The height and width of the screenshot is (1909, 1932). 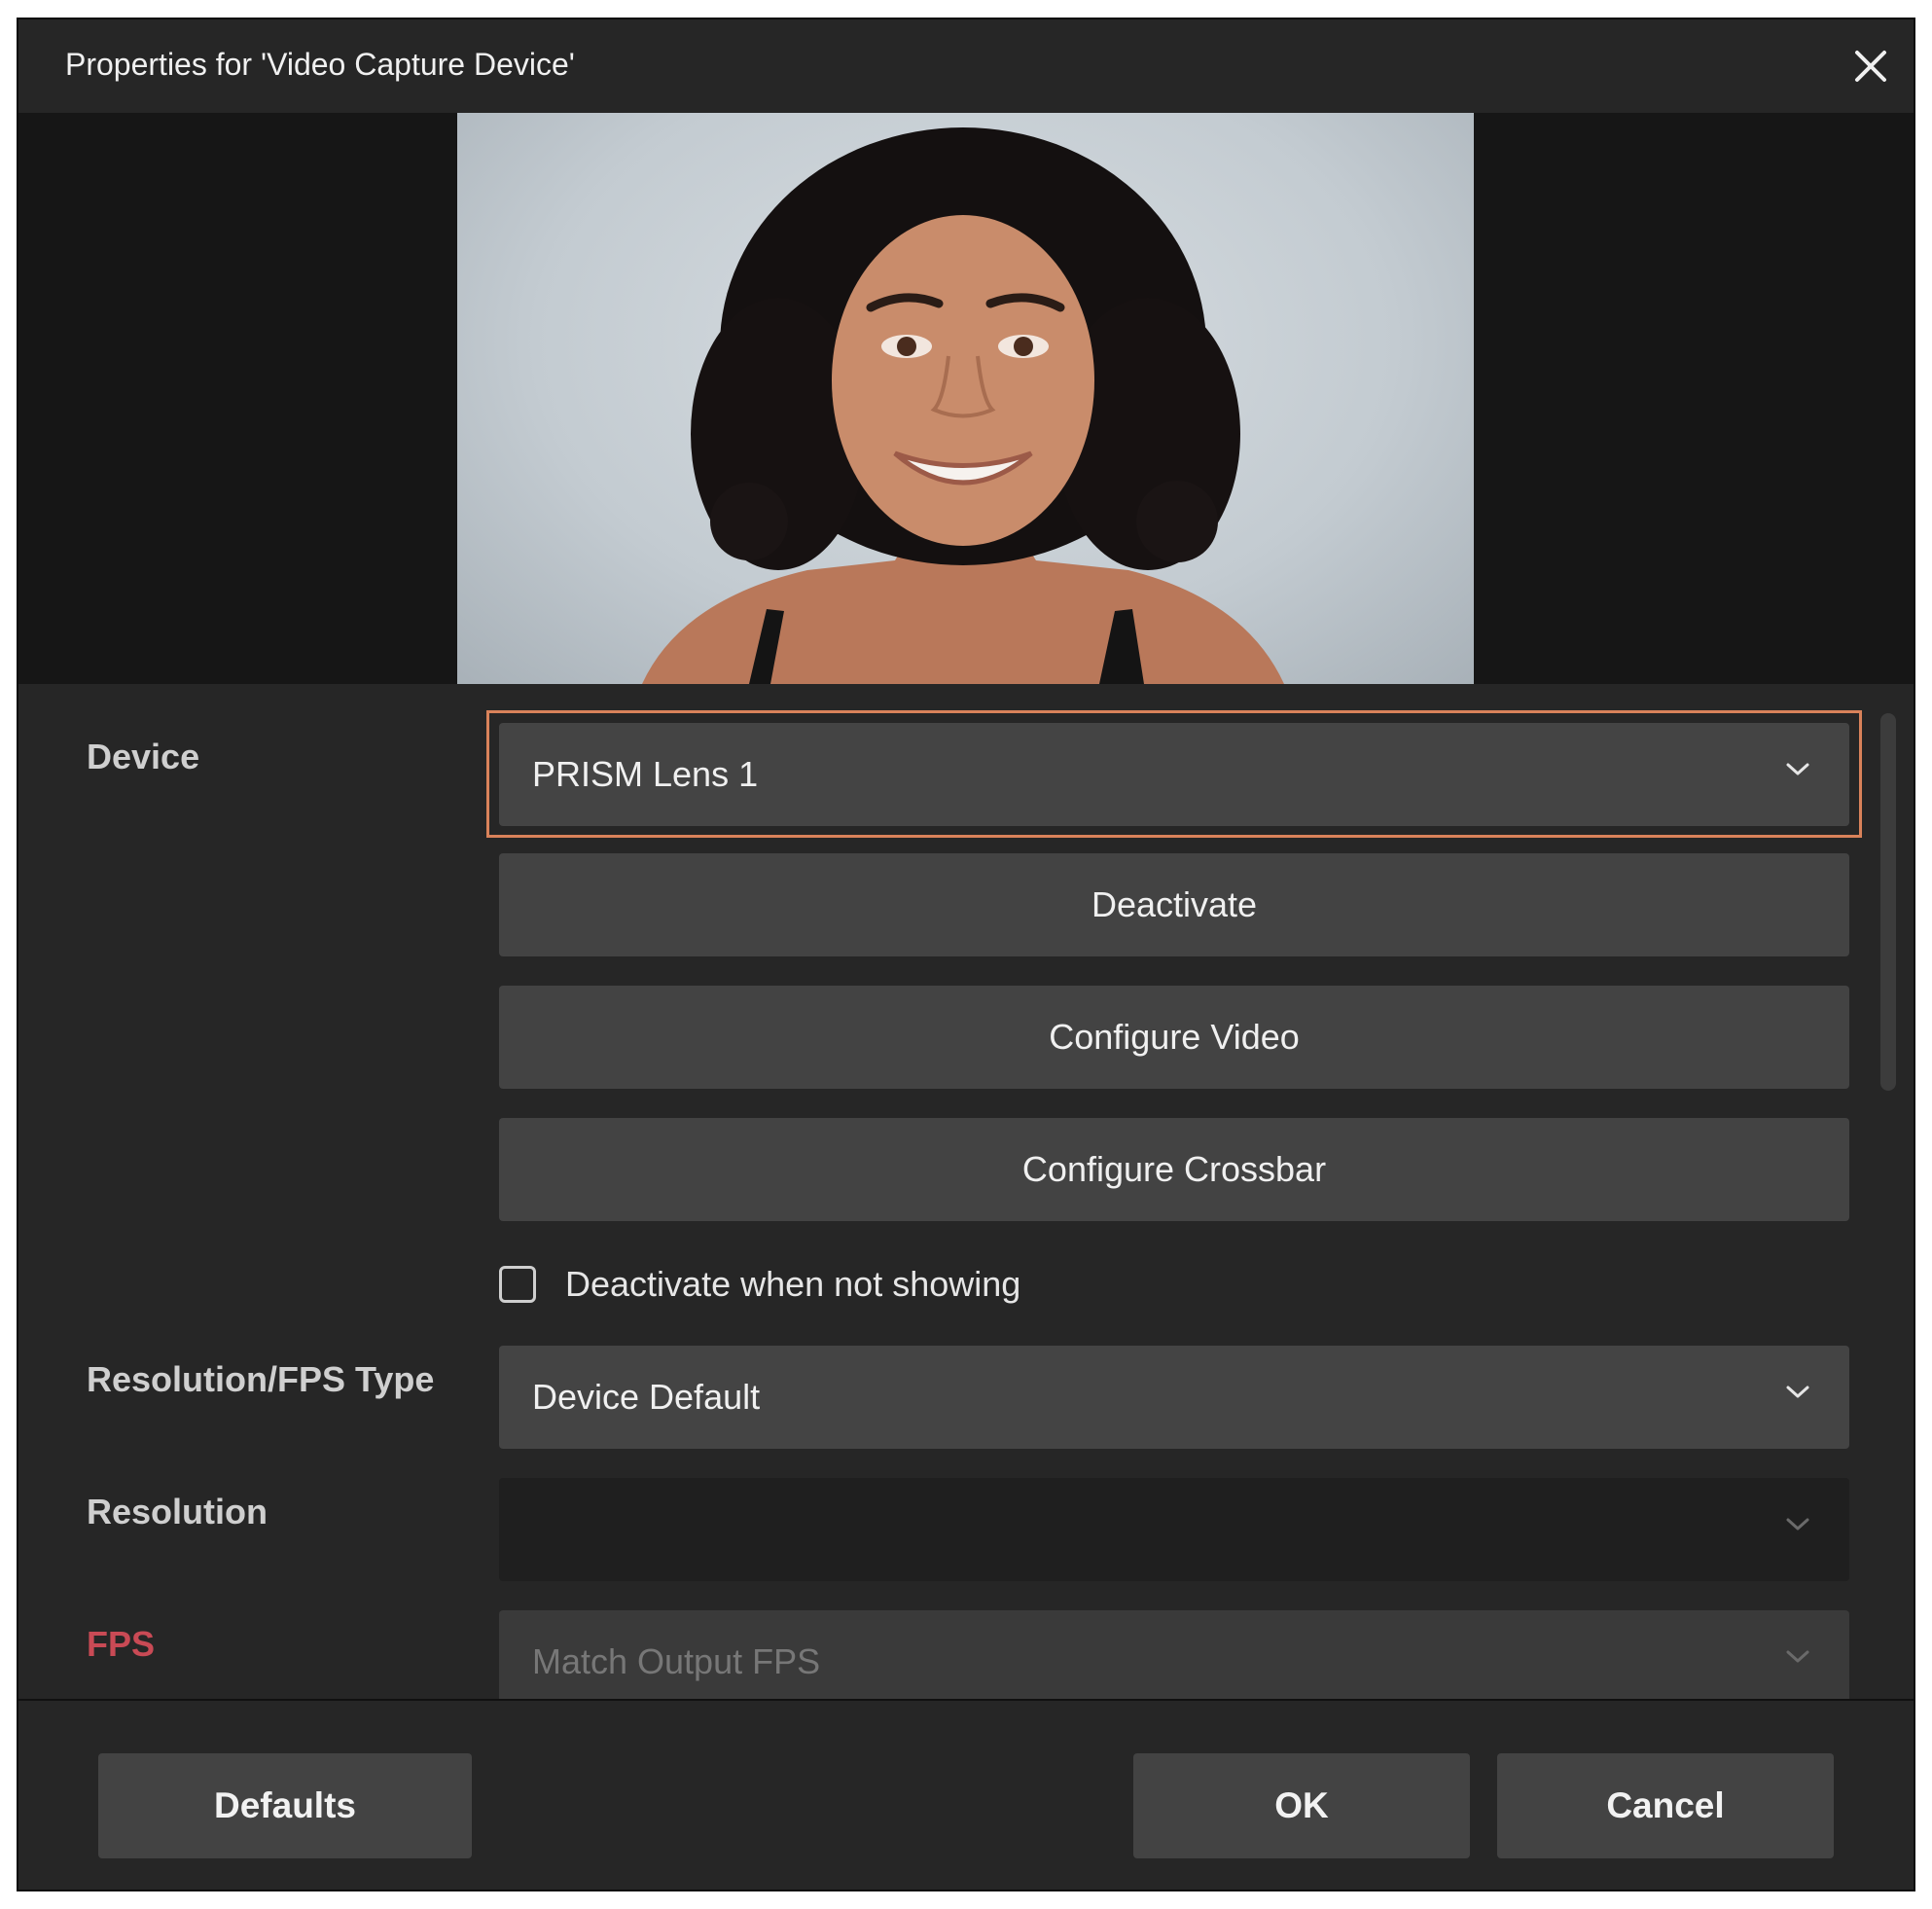 What do you see at coordinates (676, 1661) in the screenshot?
I see `fps-value: Match Output FPS` at bounding box center [676, 1661].